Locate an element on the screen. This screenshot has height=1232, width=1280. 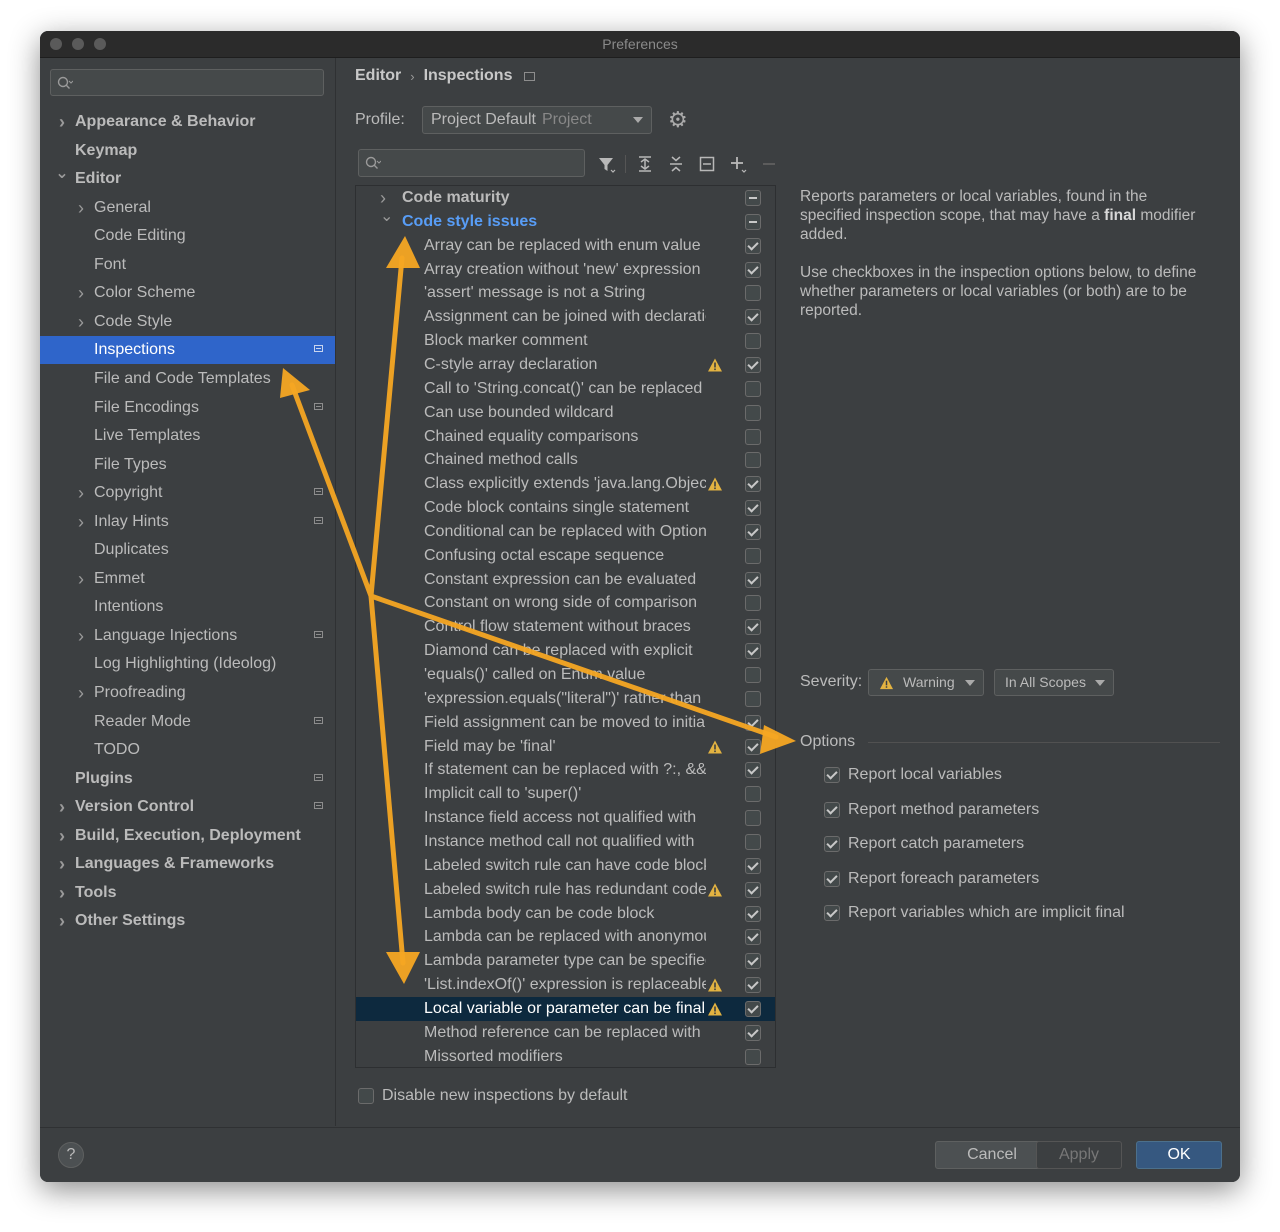
sidebar-item-plugins: Plugins is located at coordinates (187, 779).